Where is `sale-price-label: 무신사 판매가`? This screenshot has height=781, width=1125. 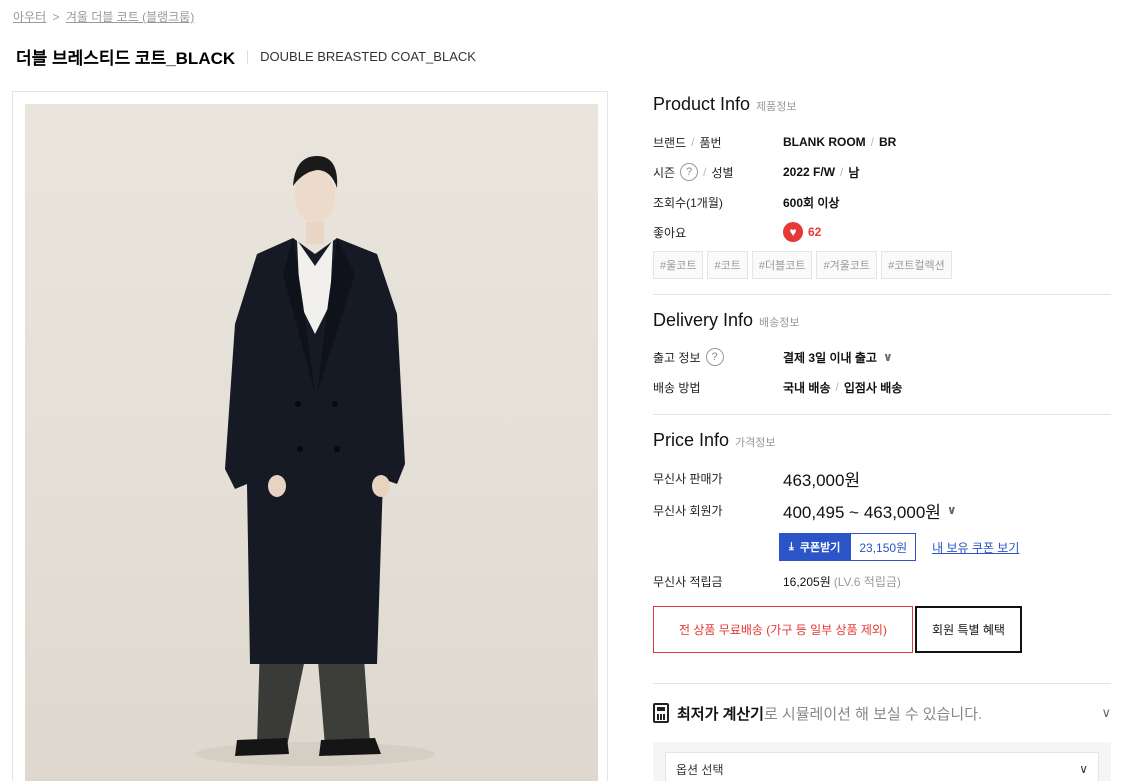
sale-price-label: 무신사 판매가 is located at coordinates (688, 478).